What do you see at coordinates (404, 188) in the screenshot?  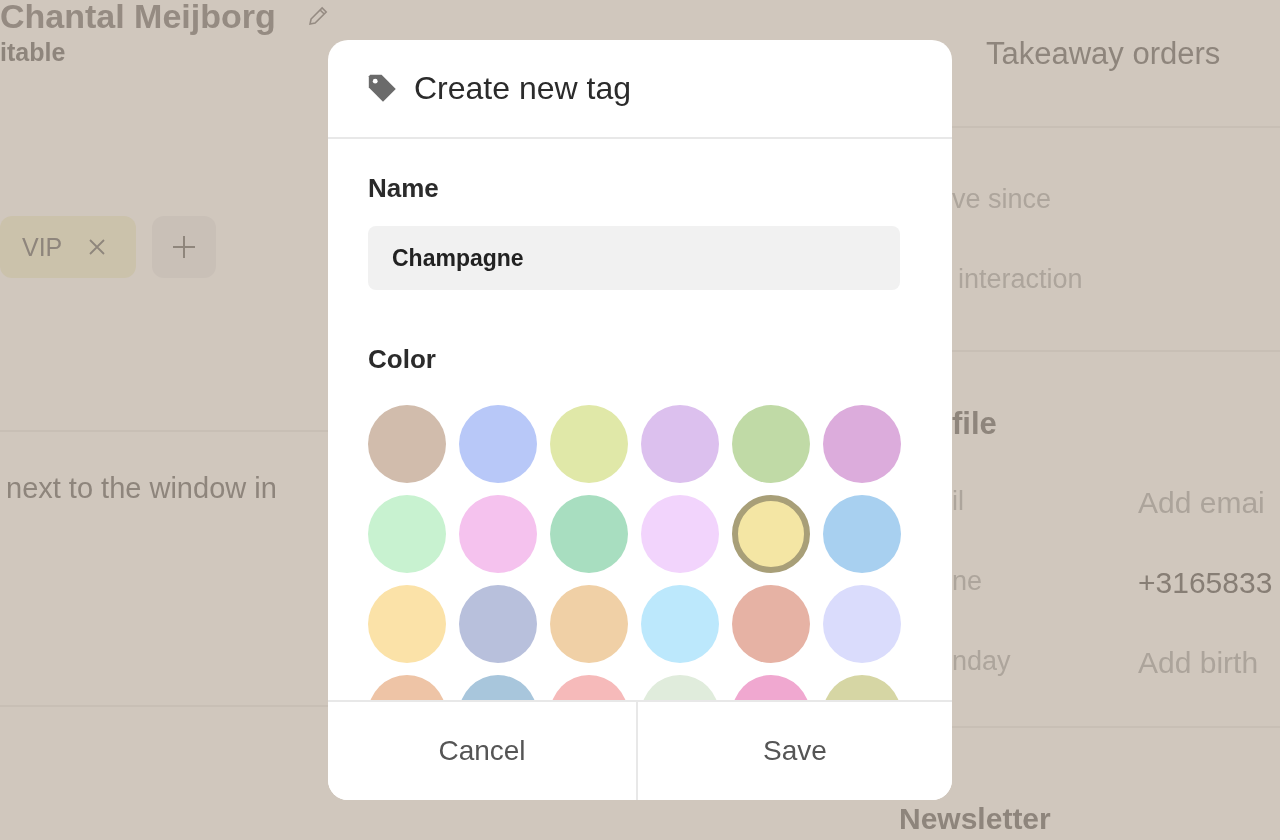 I see `field-label: Name` at bounding box center [404, 188].